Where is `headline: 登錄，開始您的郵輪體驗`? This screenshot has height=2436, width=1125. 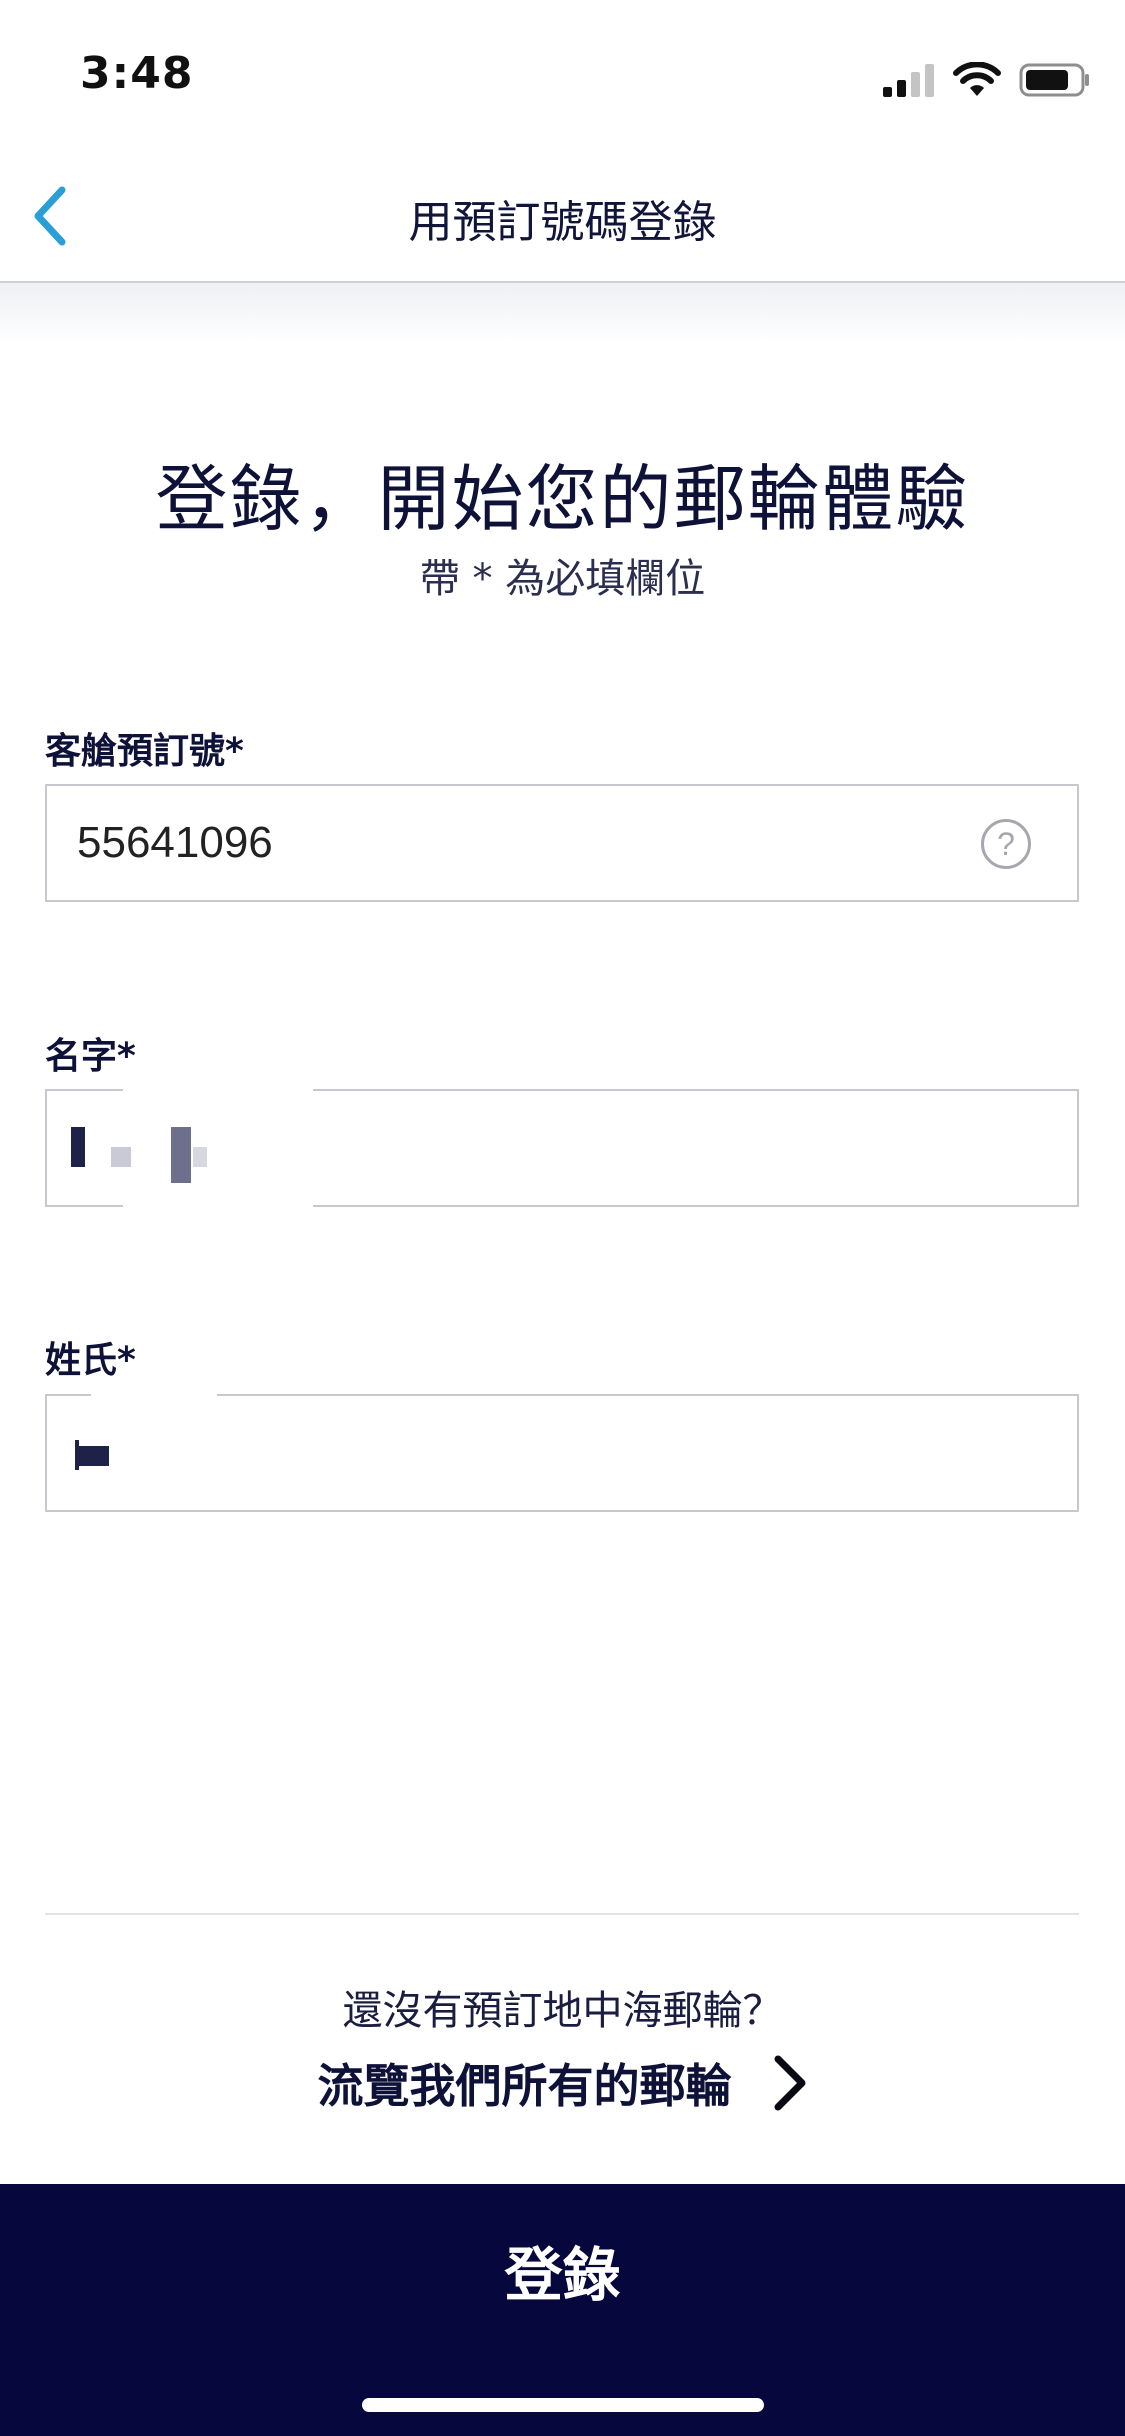
headline: 登錄，開始您的郵輪體驗 is located at coordinates (562, 499).